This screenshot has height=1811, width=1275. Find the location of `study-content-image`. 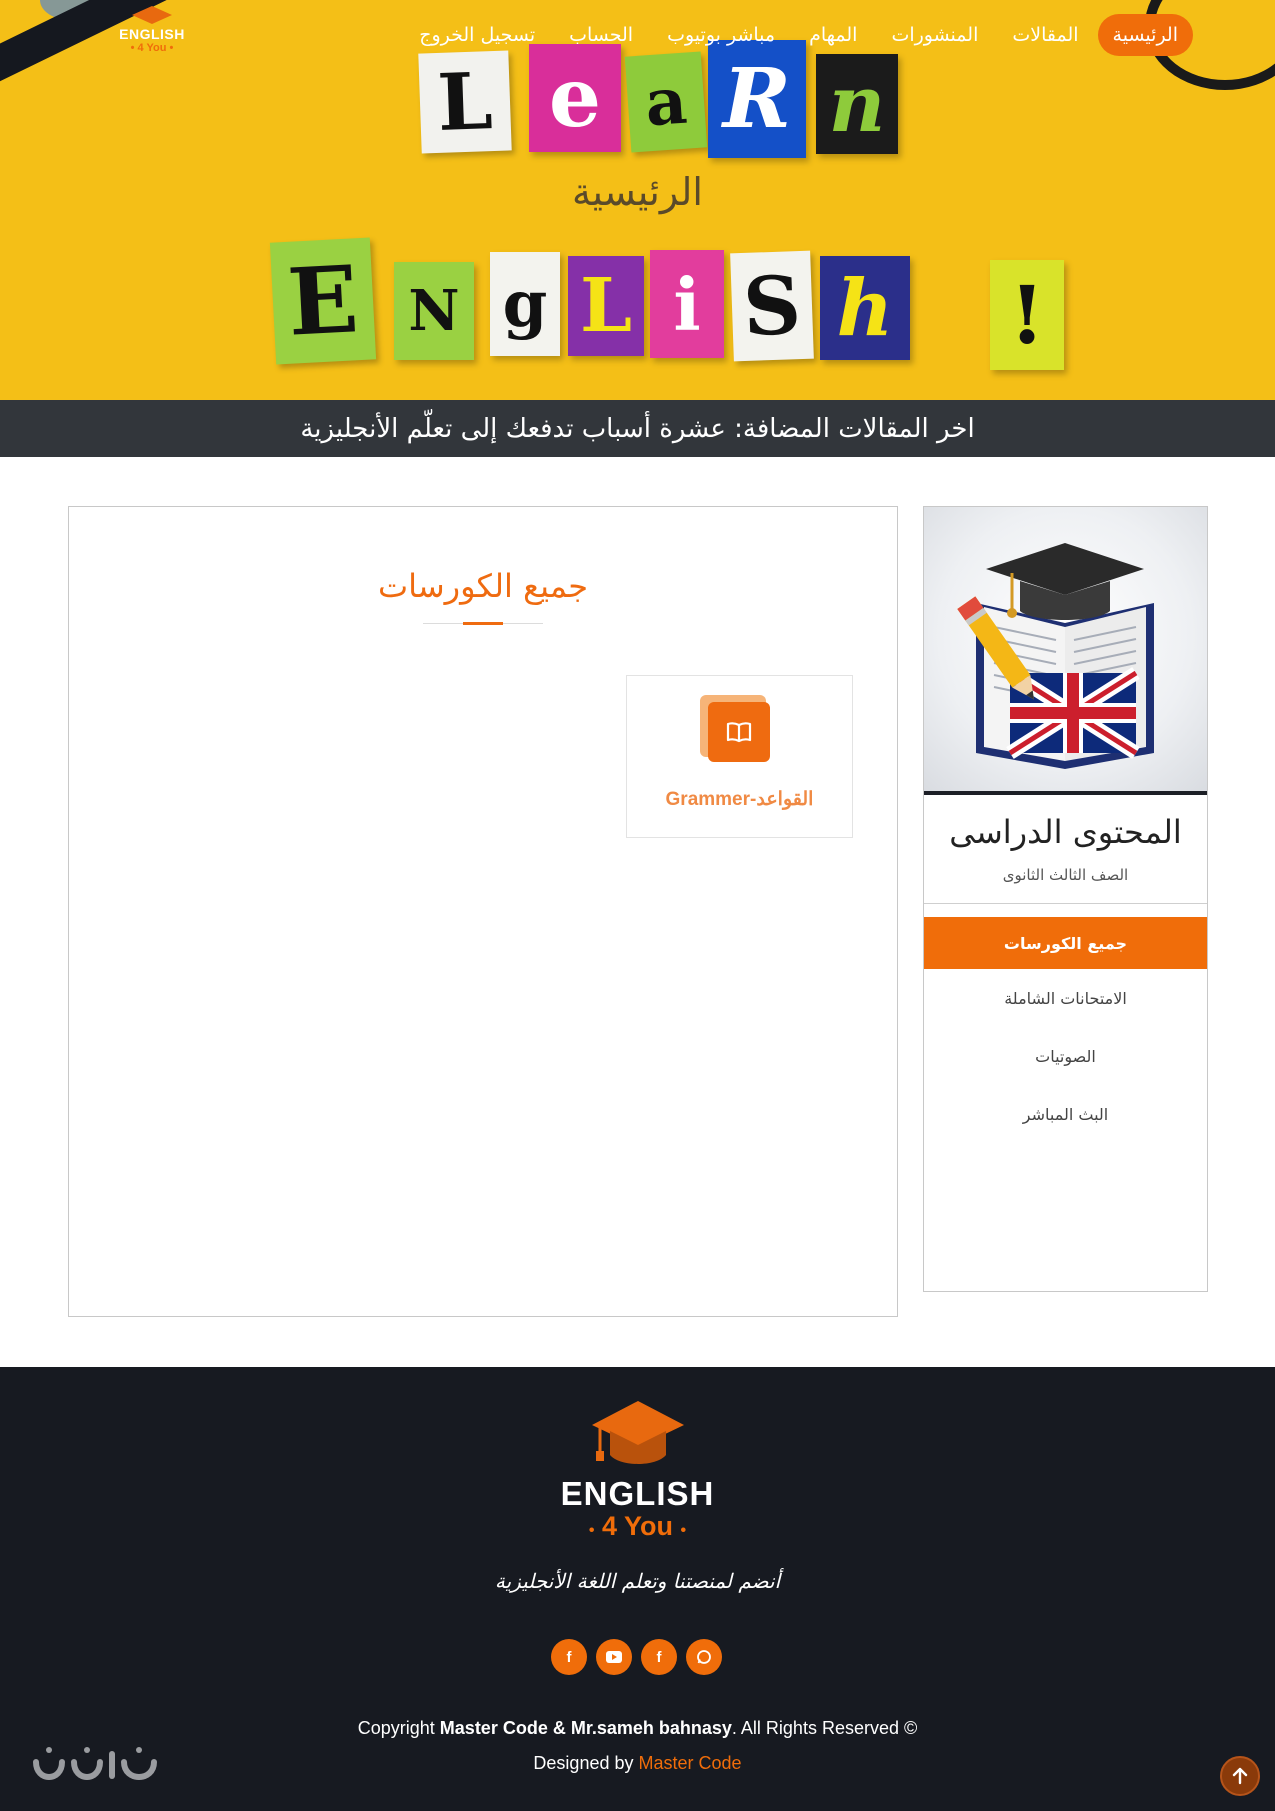

study-content-image is located at coordinates (1065, 651).